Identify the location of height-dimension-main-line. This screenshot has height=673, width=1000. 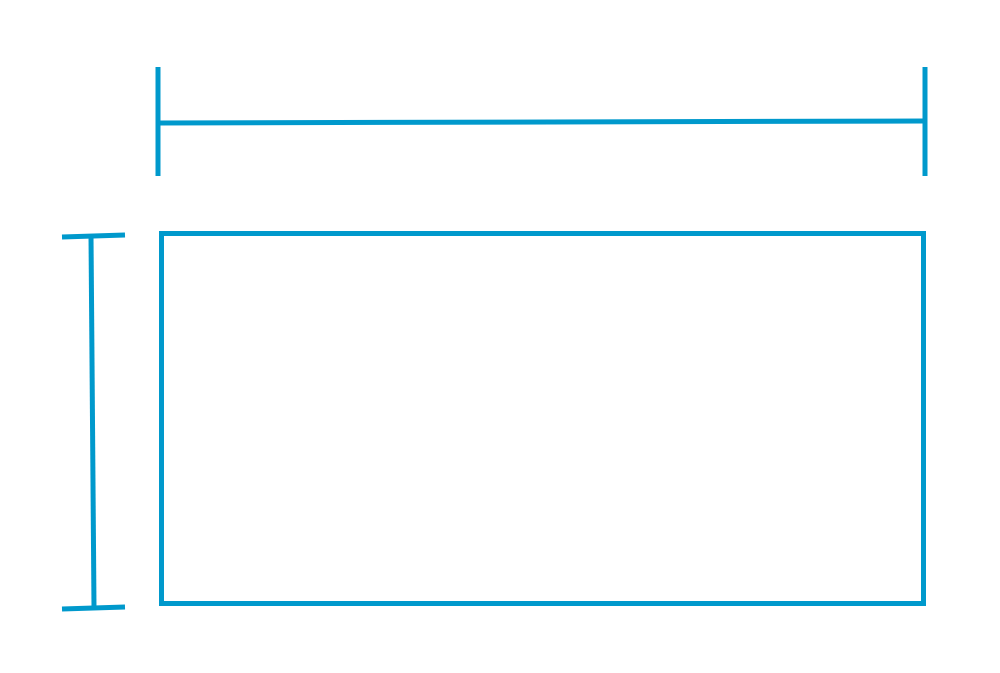
(92, 422).